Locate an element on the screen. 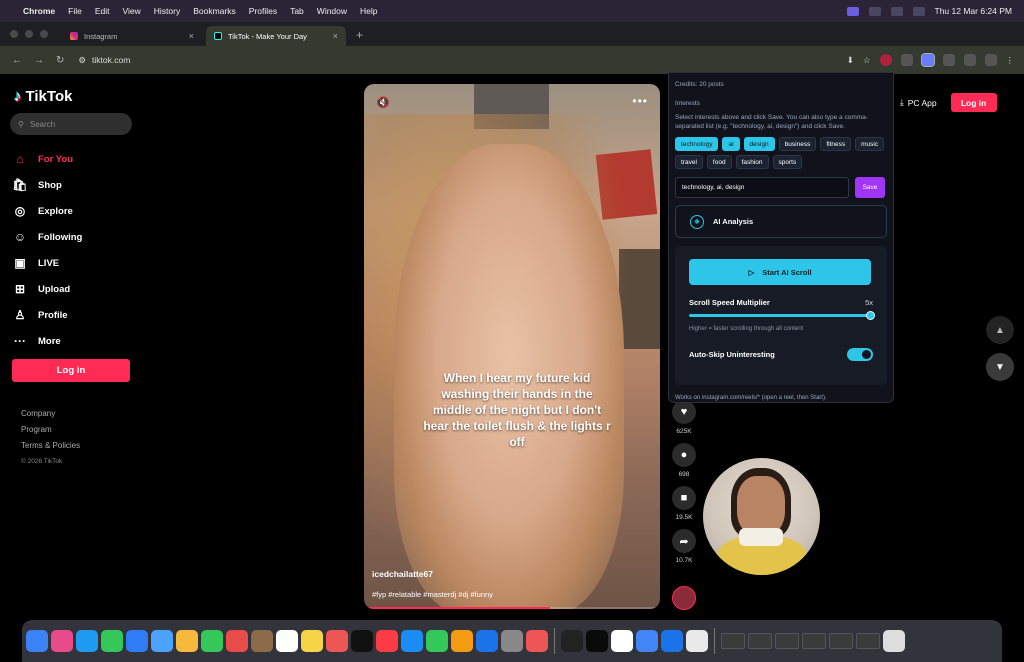  menu-chrome: Chrome is located at coordinates (39, 11).